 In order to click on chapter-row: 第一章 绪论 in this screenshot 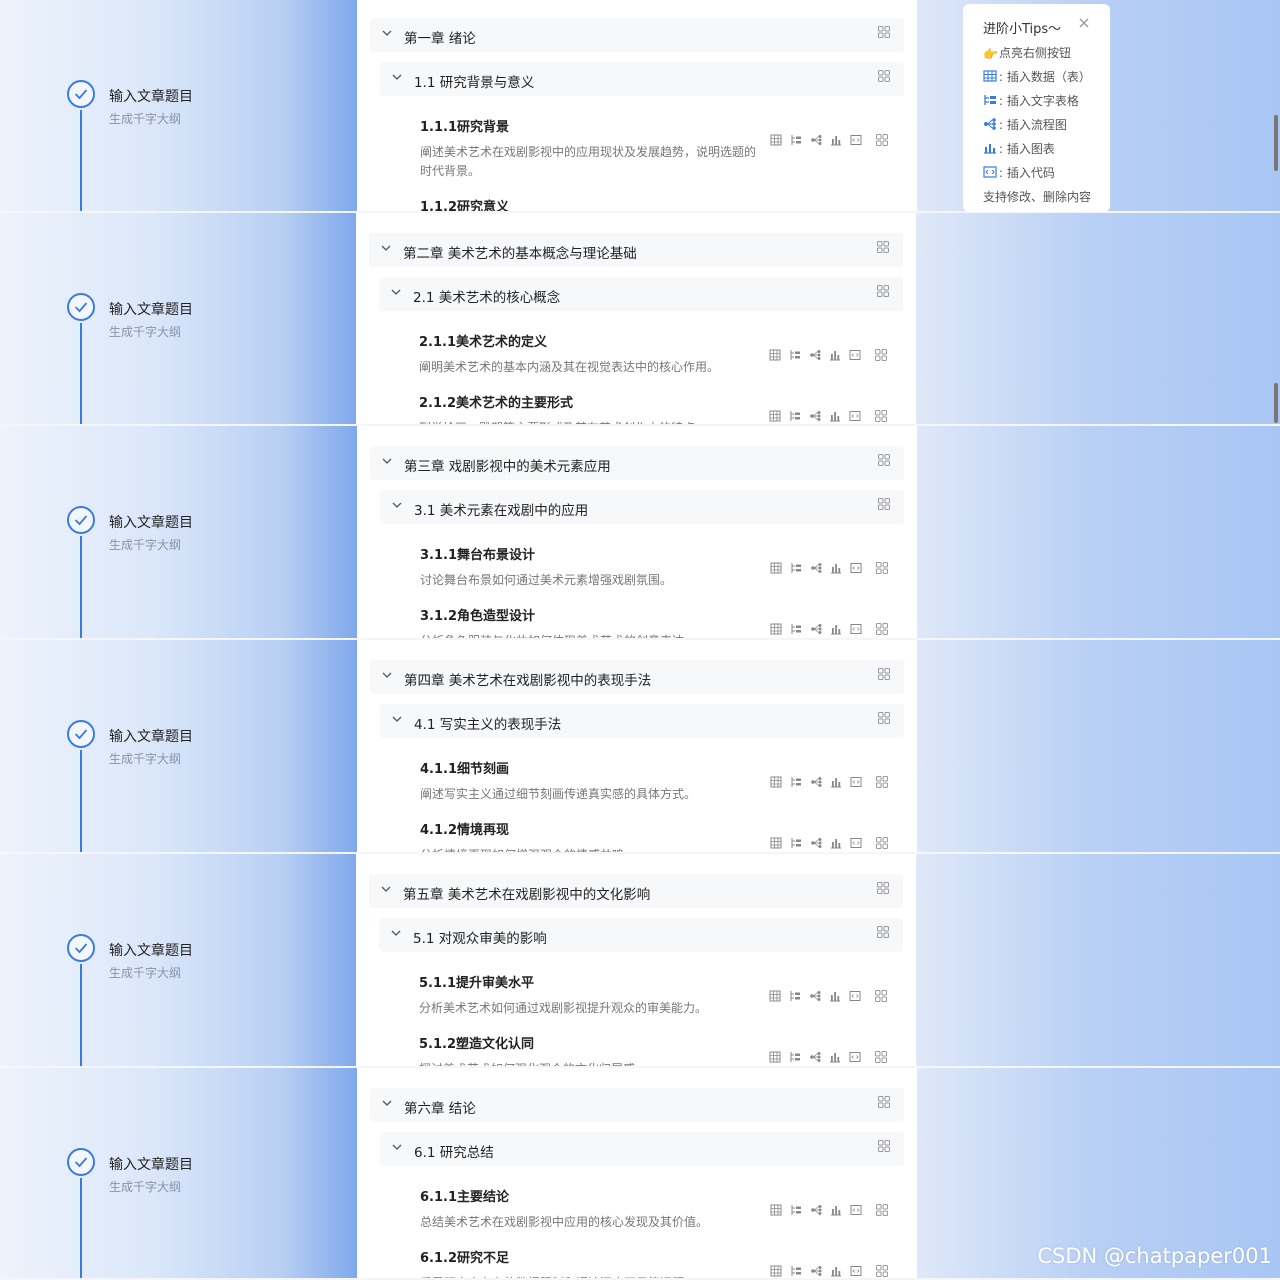, I will do `click(637, 35)`.